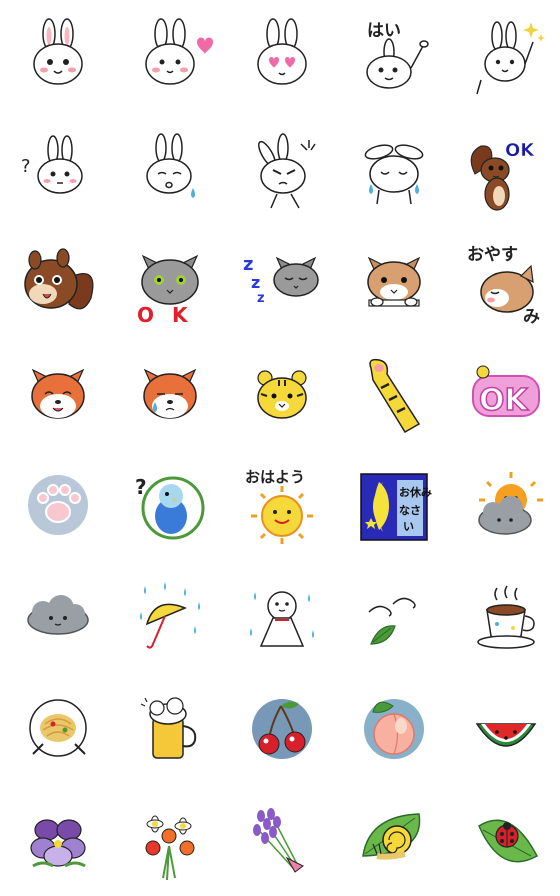 Image resolution: width=560 pixels, height=896 pixels. I want to click on rabbit-hai-icon: はい, so click(394, 57).